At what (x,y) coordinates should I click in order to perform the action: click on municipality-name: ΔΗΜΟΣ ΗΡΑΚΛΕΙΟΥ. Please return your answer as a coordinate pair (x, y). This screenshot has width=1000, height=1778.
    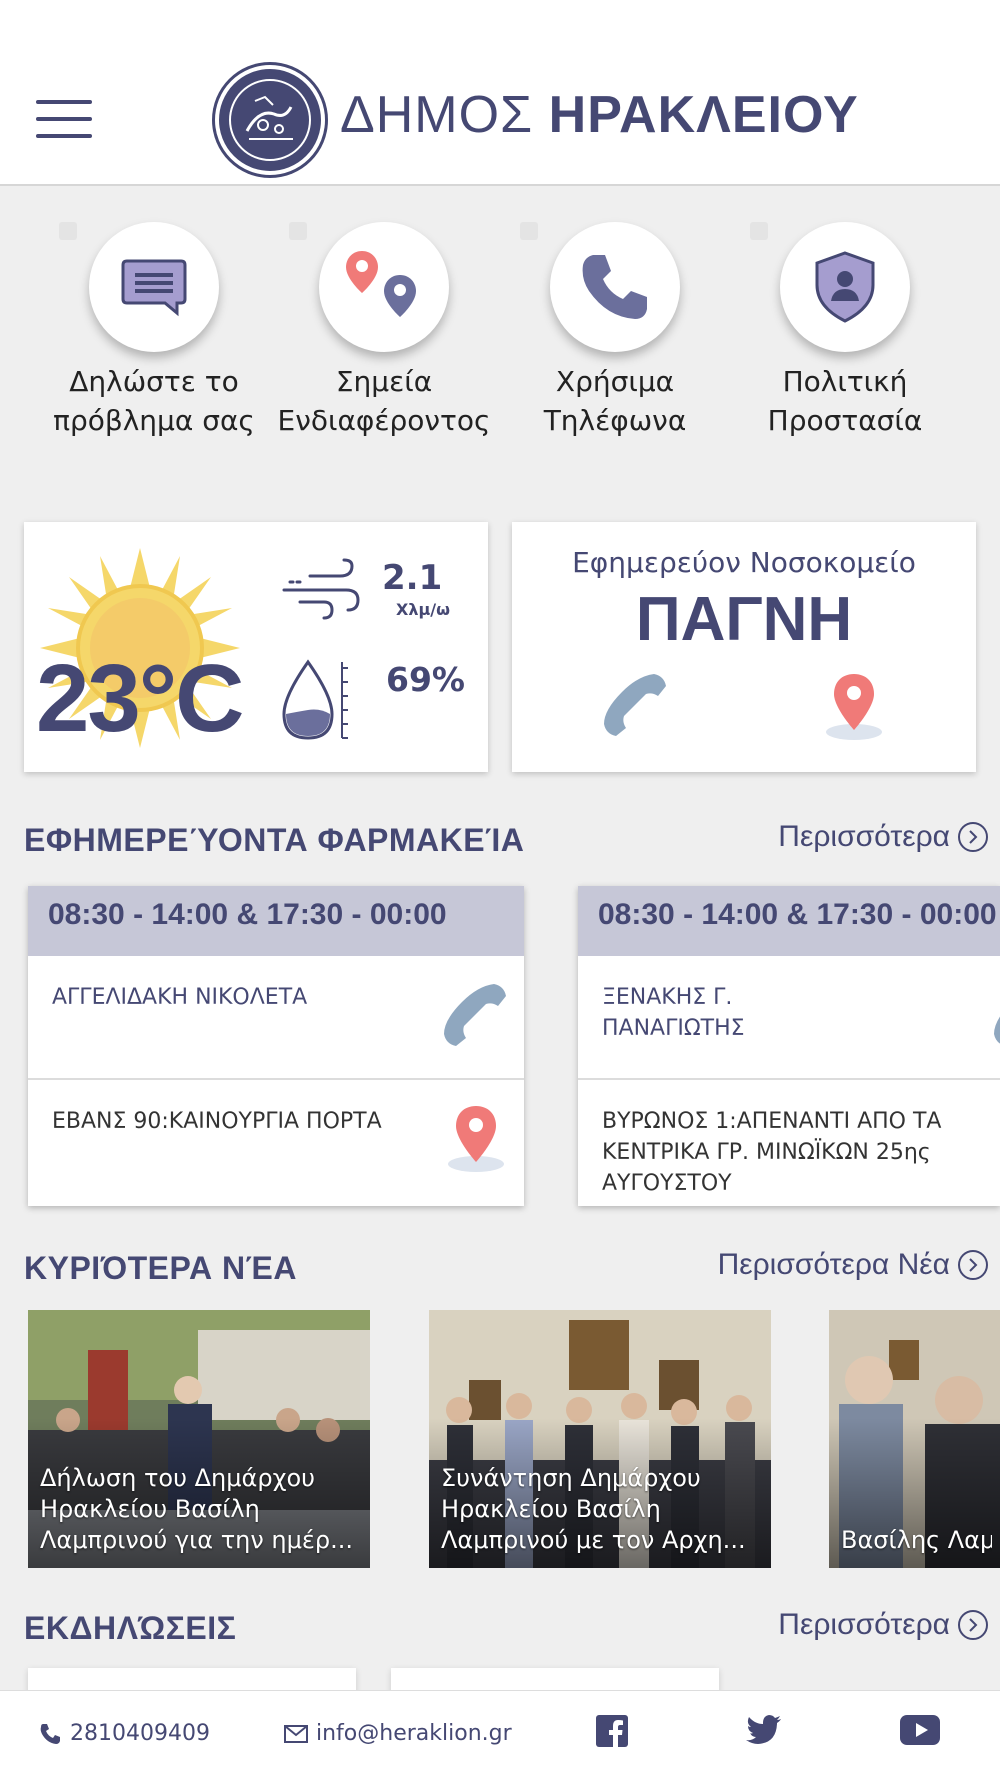
    Looking at the image, I should click on (599, 115).